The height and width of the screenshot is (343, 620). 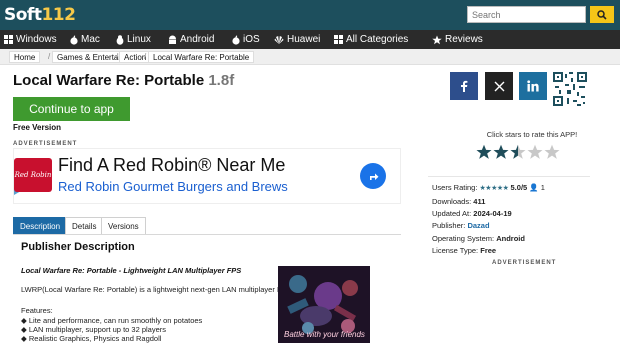 What do you see at coordinates (324, 334) in the screenshot?
I see `screenshot-caption: Battle with your friends` at bounding box center [324, 334].